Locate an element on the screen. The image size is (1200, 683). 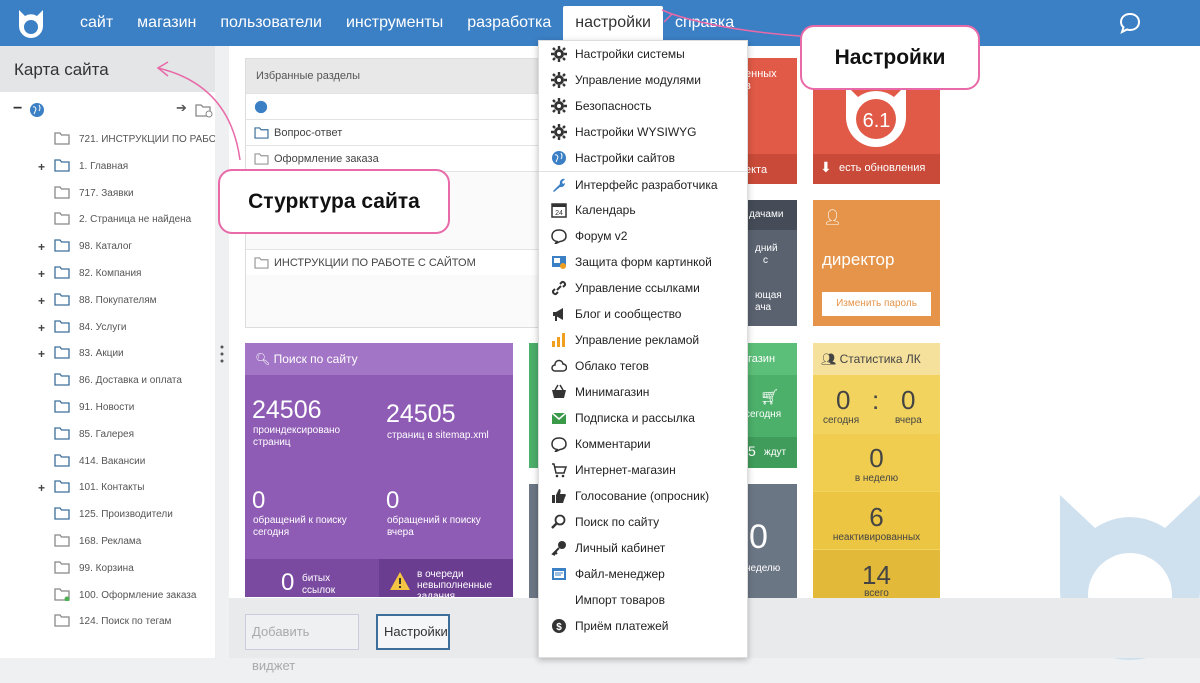
callout-site-structure: Стурктура сайта is located at coordinates (334, 201).